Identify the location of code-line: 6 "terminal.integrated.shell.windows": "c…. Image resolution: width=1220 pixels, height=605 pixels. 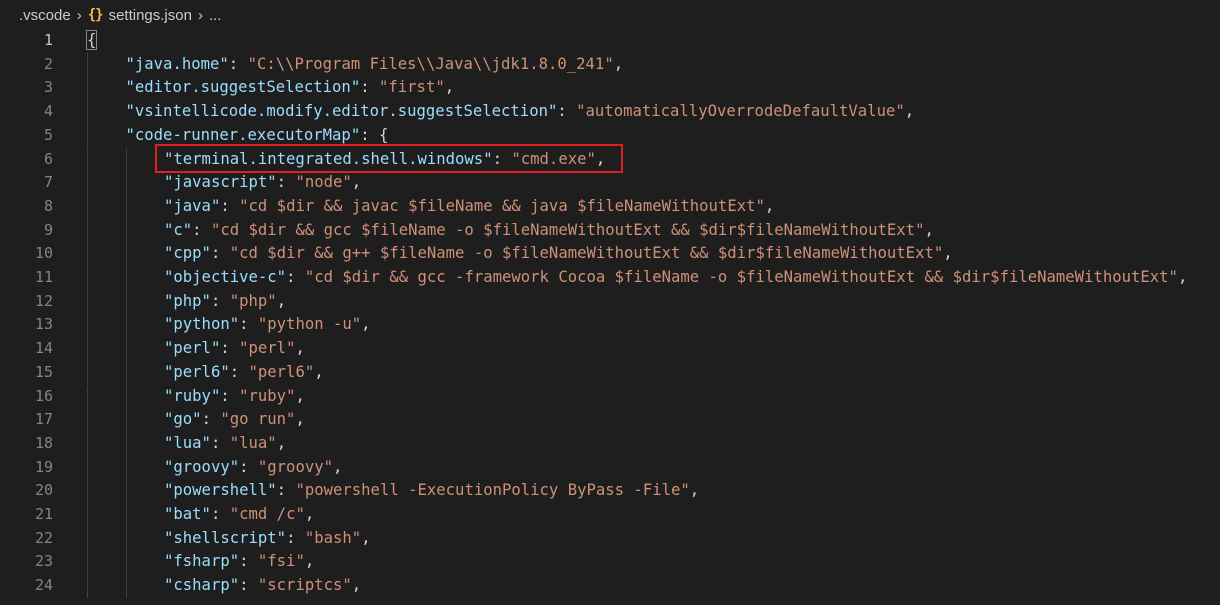
(610, 159).